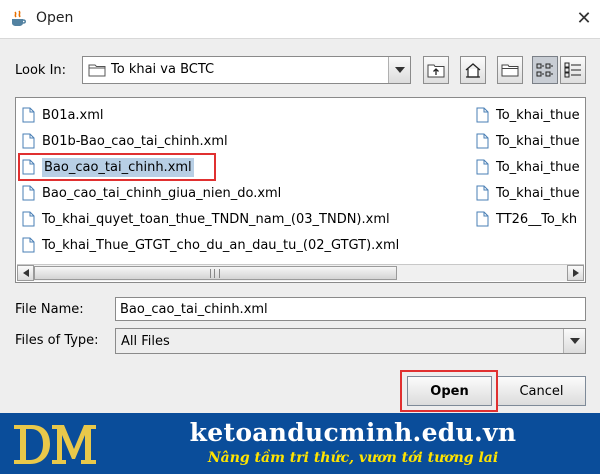 The width and height of the screenshot is (600, 474). I want to click on home-icon, so click(473, 70).